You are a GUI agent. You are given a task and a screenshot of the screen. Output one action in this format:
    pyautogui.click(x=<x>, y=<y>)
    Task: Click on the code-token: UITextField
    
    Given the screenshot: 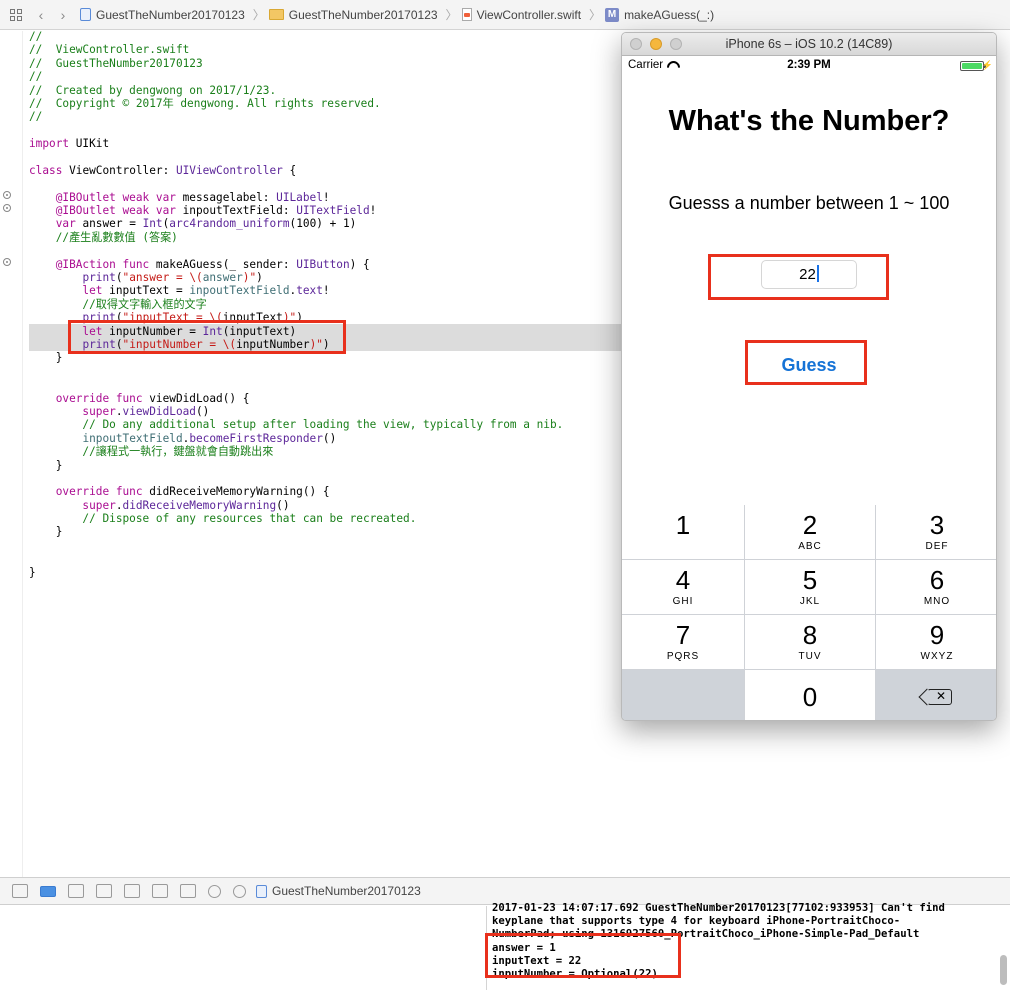 What is the action you would take?
    pyautogui.click(x=333, y=211)
    